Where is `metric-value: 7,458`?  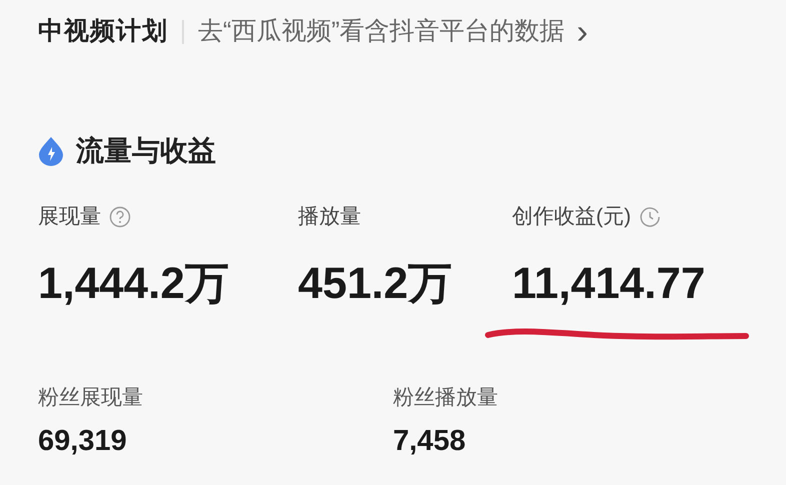
metric-value: 7,458 is located at coordinates (430, 441).